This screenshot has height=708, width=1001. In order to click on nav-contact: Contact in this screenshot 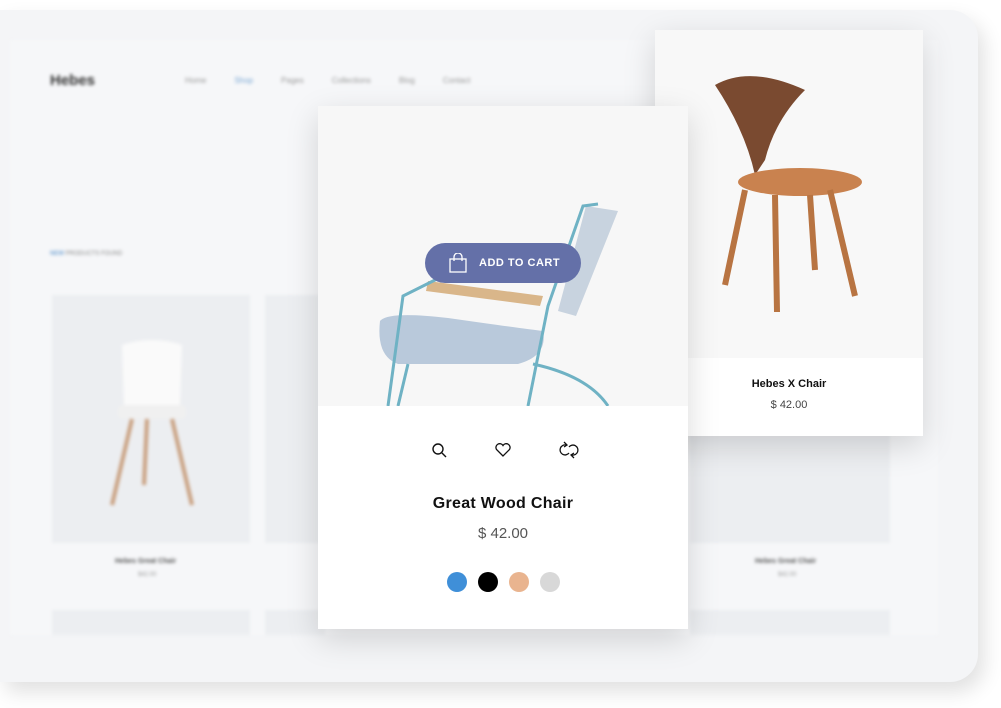, I will do `click(457, 80)`.